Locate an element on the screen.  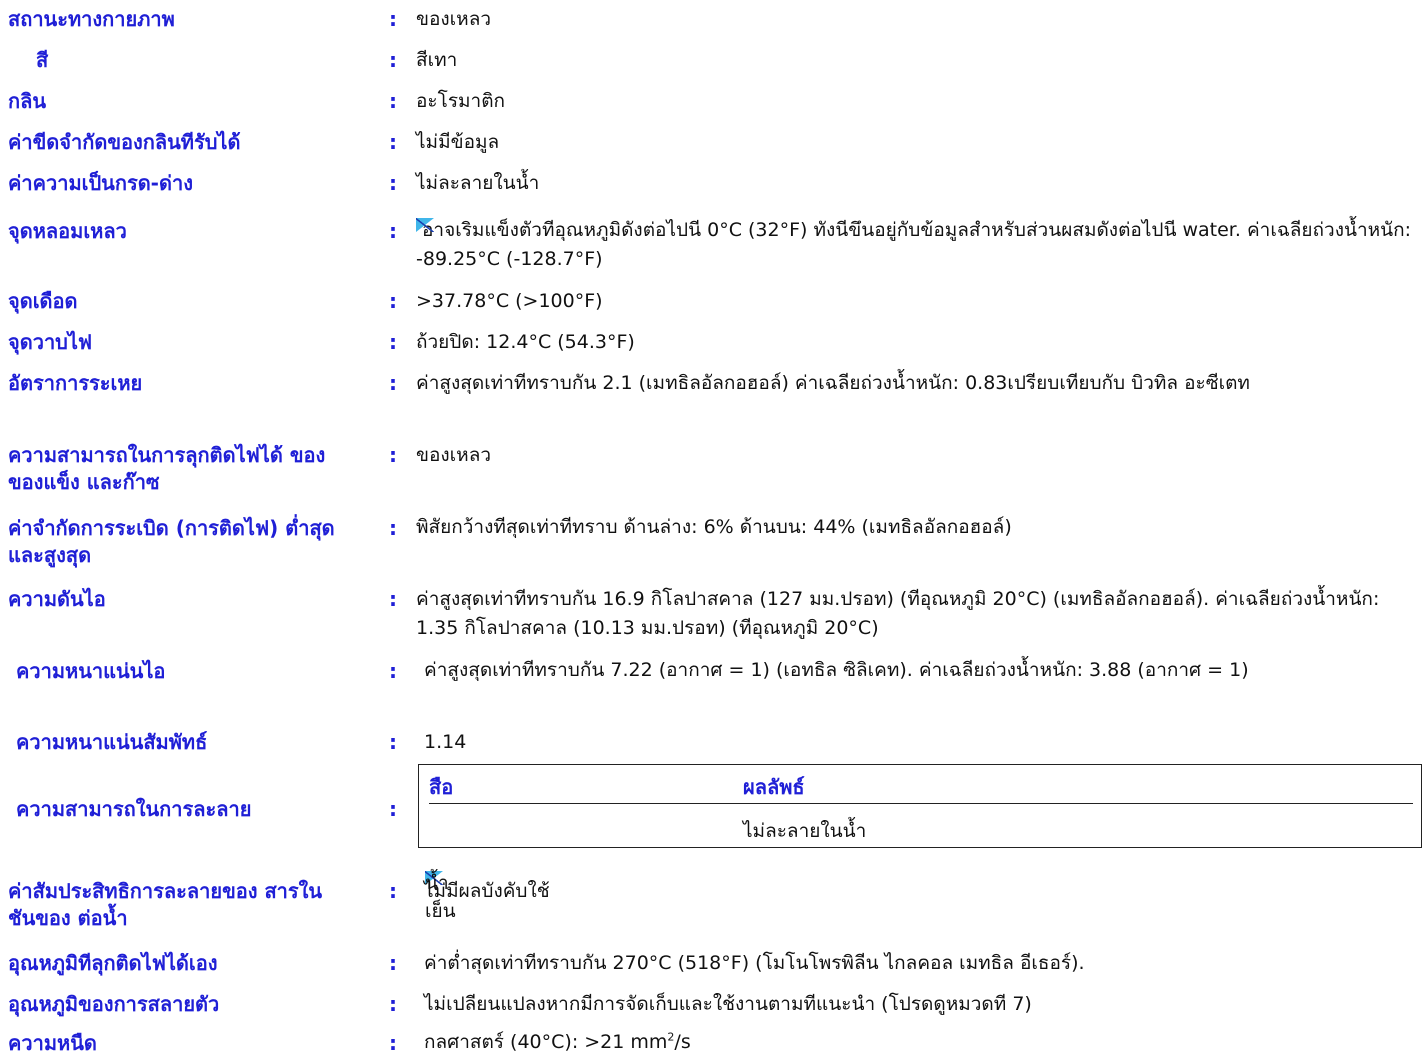
label-vapor-density: ความหนาแน่นไอ is located at coordinates (91, 671).